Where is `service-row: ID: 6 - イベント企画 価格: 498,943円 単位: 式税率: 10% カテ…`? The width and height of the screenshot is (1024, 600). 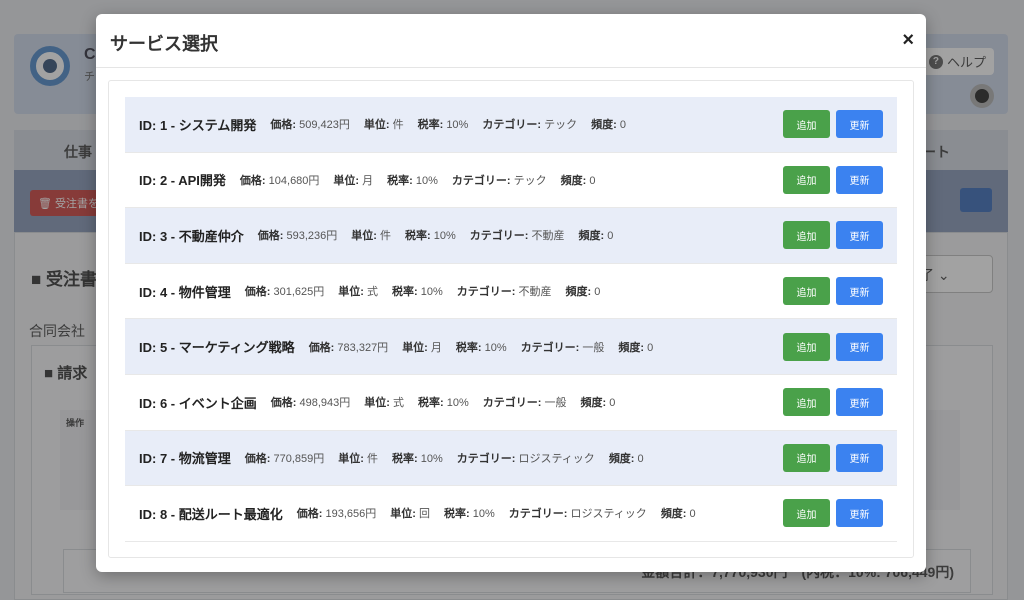
service-row: ID: 6 - イベント企画 価格: 498,943円 単位: 式税率: 10% カテ… is located at coordinates (511, 402).